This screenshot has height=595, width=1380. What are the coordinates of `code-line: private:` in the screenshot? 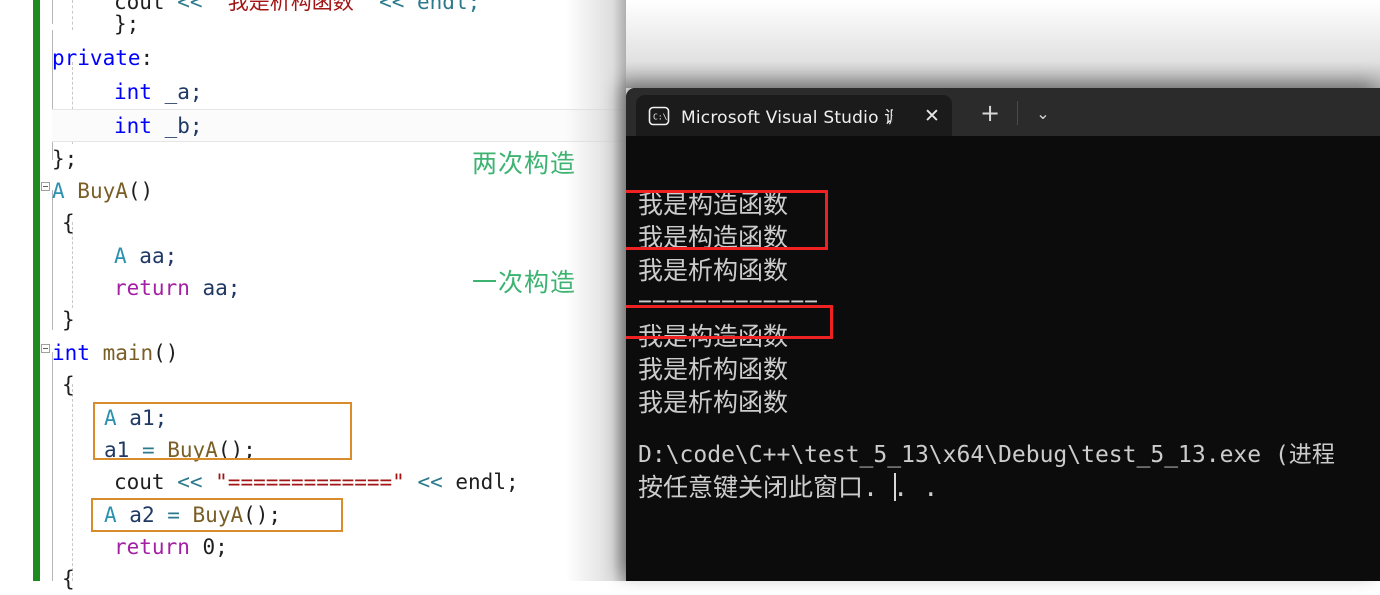 It's located at (102, 58).